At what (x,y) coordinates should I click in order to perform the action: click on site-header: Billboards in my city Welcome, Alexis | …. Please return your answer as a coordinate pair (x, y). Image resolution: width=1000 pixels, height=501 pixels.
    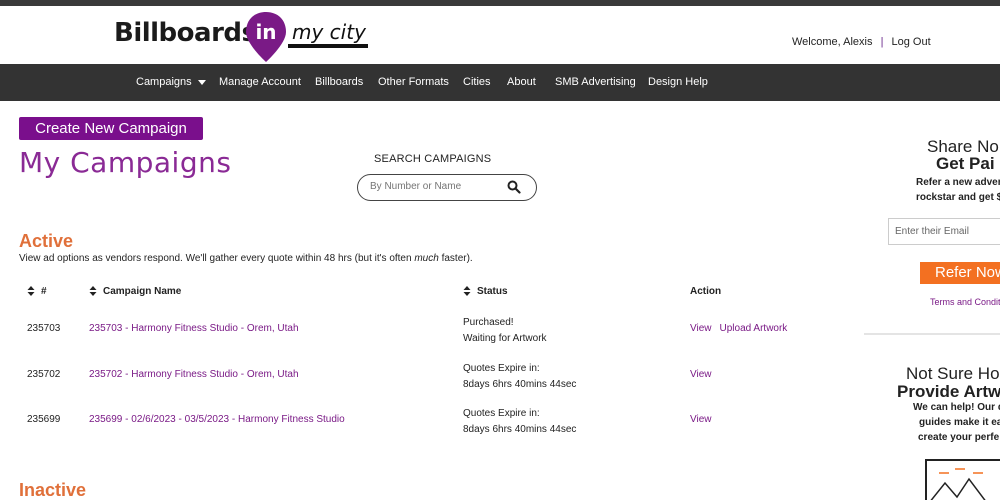
    Looking at the image, I should click on (500, 35).